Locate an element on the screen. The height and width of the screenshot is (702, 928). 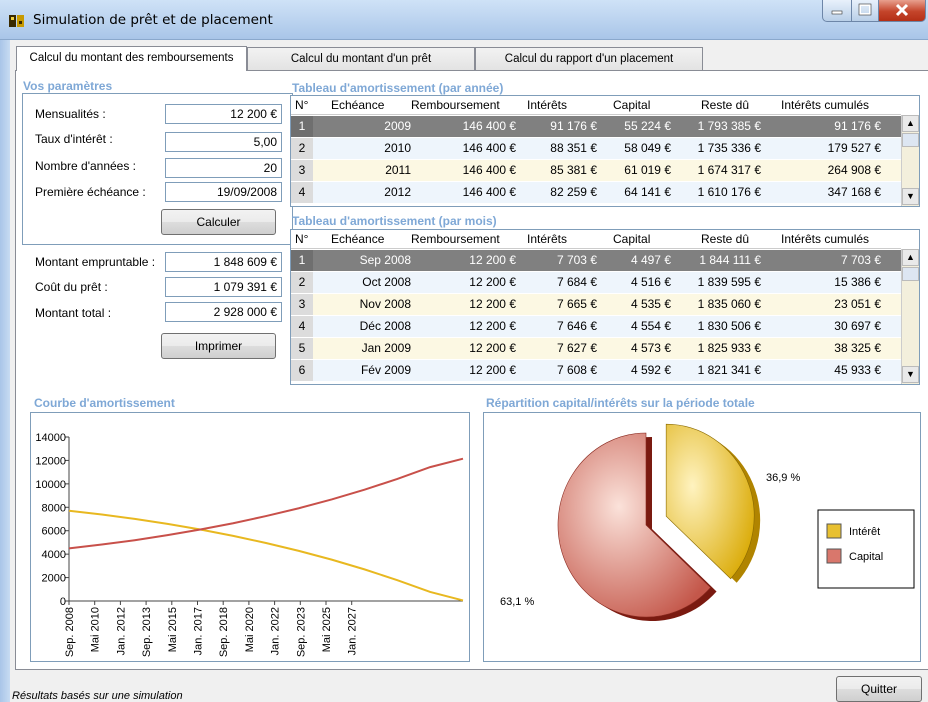
table-cell: 12 200 € is located at coordinates (492, 260).